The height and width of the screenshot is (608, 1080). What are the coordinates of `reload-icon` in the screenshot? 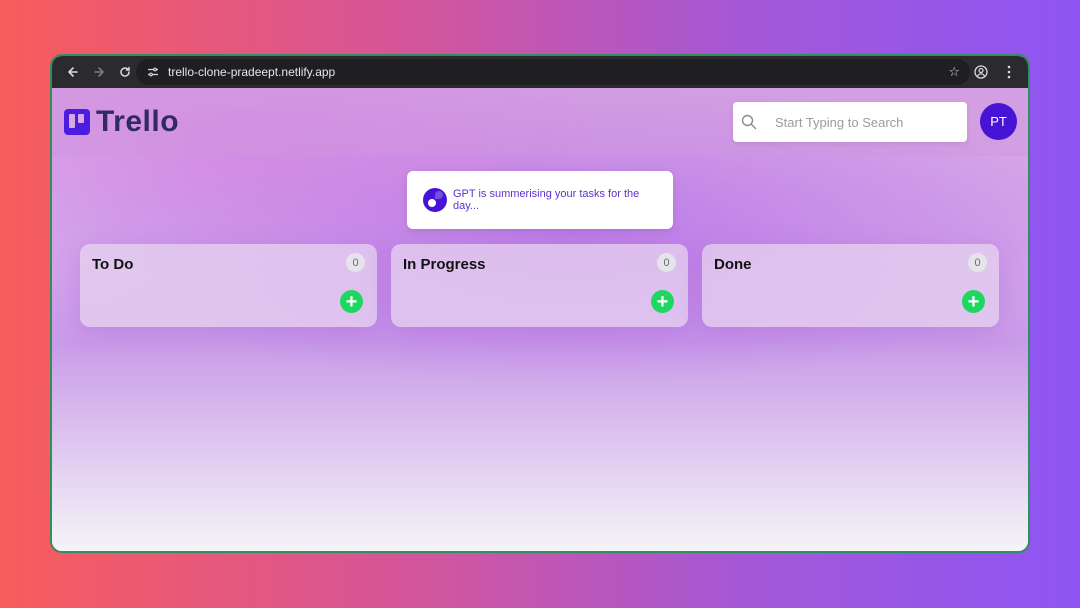 It's located at (125, 71).